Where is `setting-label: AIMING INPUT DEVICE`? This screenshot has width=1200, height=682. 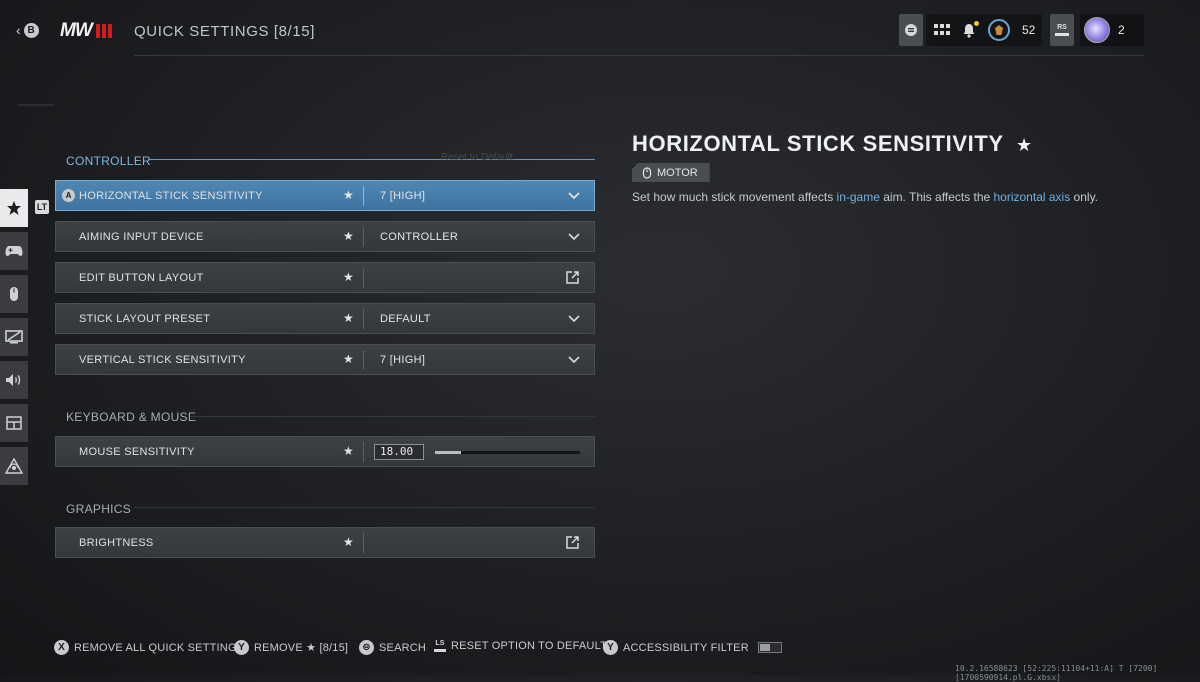
setting-label: AIMING INPUT DEVICE is located at coordinates (141, 237).